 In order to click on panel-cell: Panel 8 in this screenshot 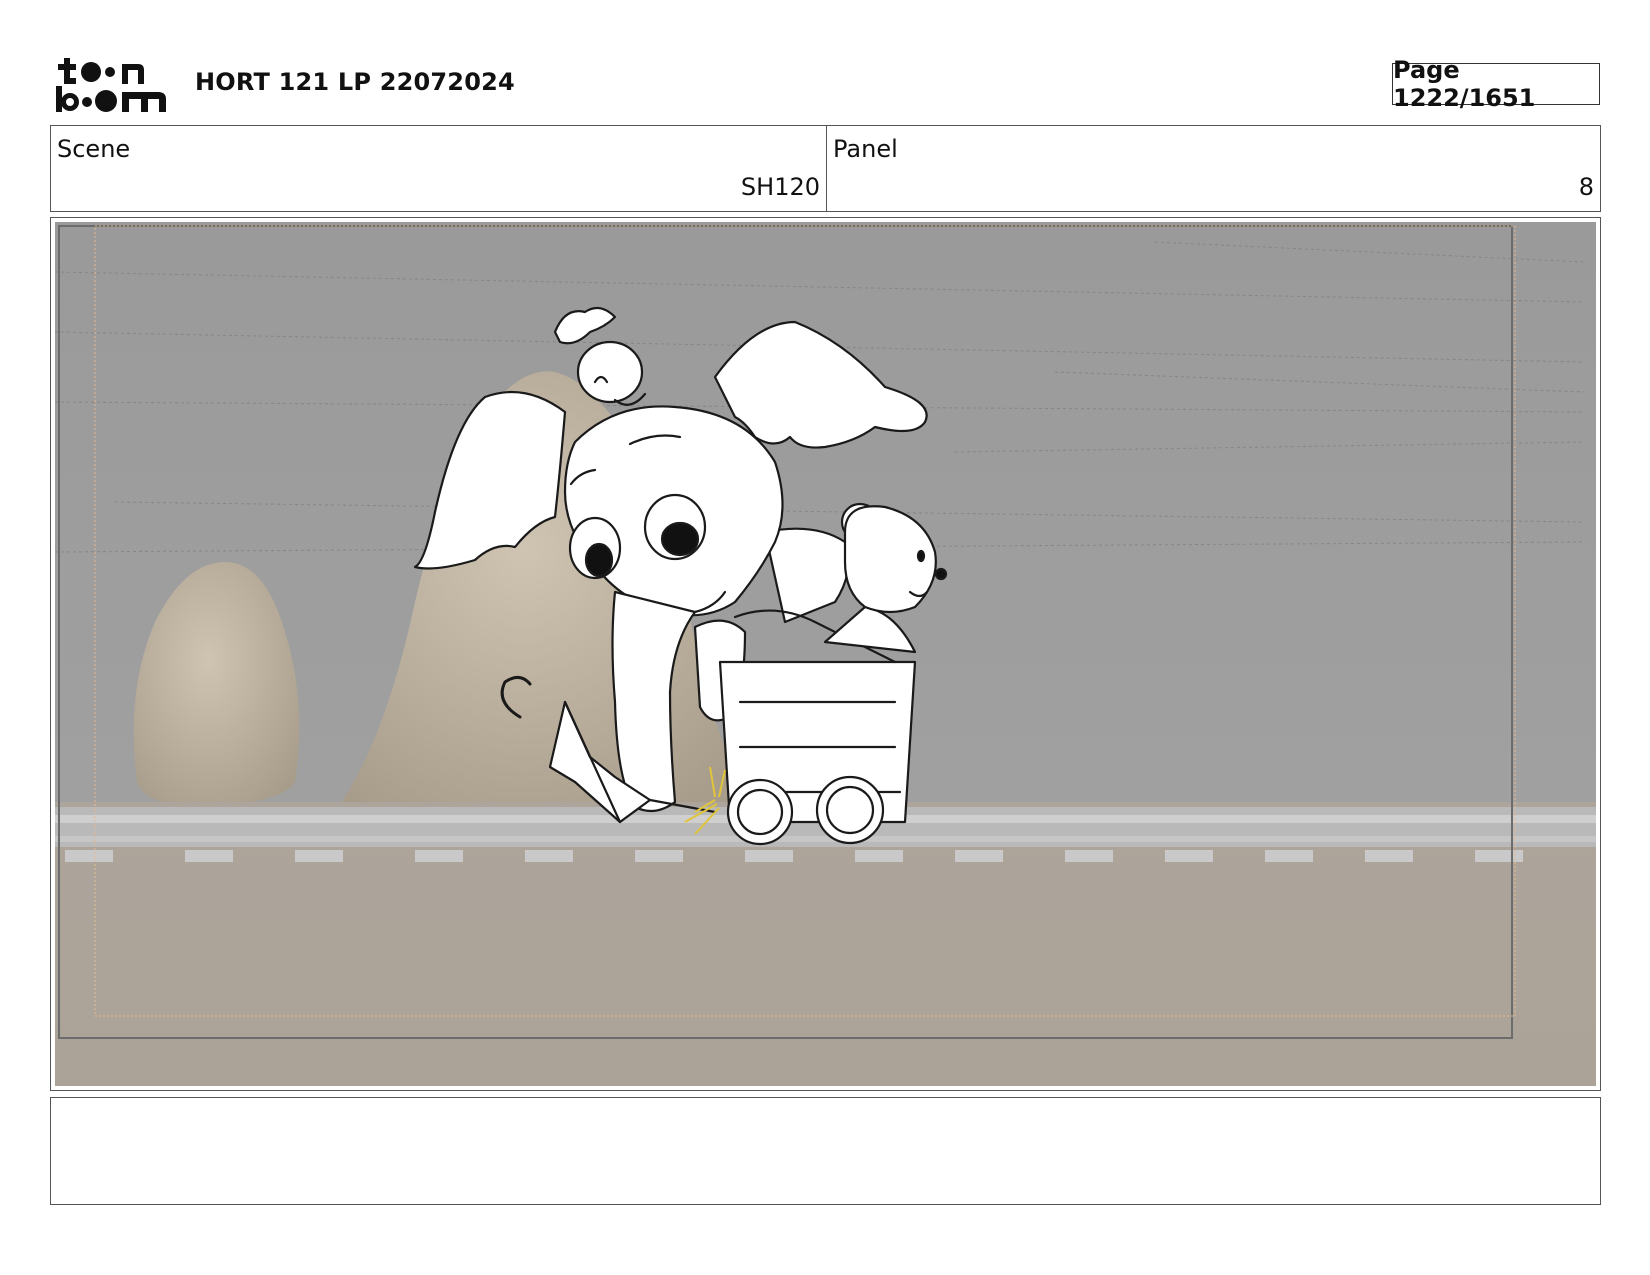, I will do `click(1213, 168)`.